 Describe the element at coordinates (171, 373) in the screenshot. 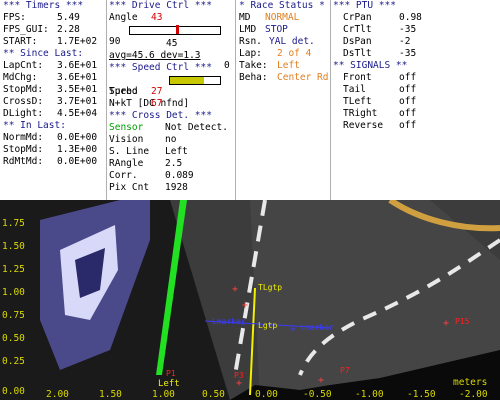

I see `p1-label: P1` at that location.